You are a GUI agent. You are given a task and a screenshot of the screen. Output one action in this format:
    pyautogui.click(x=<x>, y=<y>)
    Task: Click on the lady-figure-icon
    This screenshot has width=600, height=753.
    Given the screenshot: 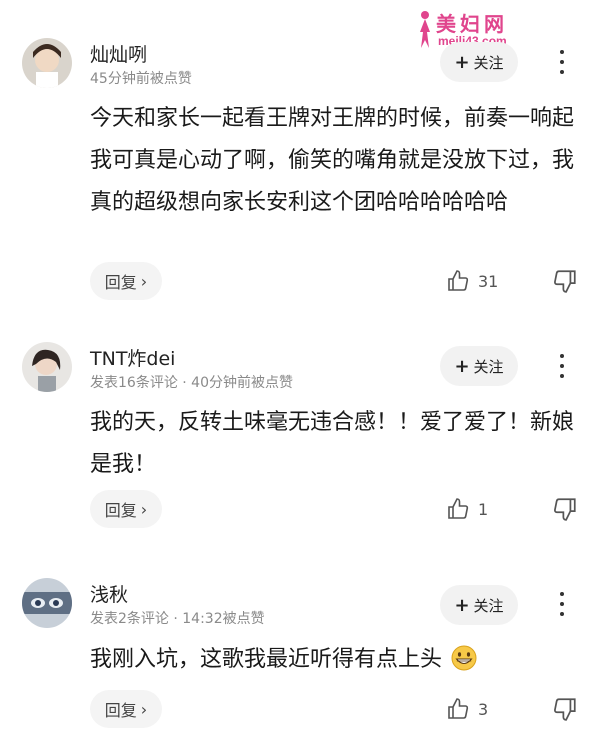 What is the action you would take?
    pyautogui.click(x=425, y=29)
    